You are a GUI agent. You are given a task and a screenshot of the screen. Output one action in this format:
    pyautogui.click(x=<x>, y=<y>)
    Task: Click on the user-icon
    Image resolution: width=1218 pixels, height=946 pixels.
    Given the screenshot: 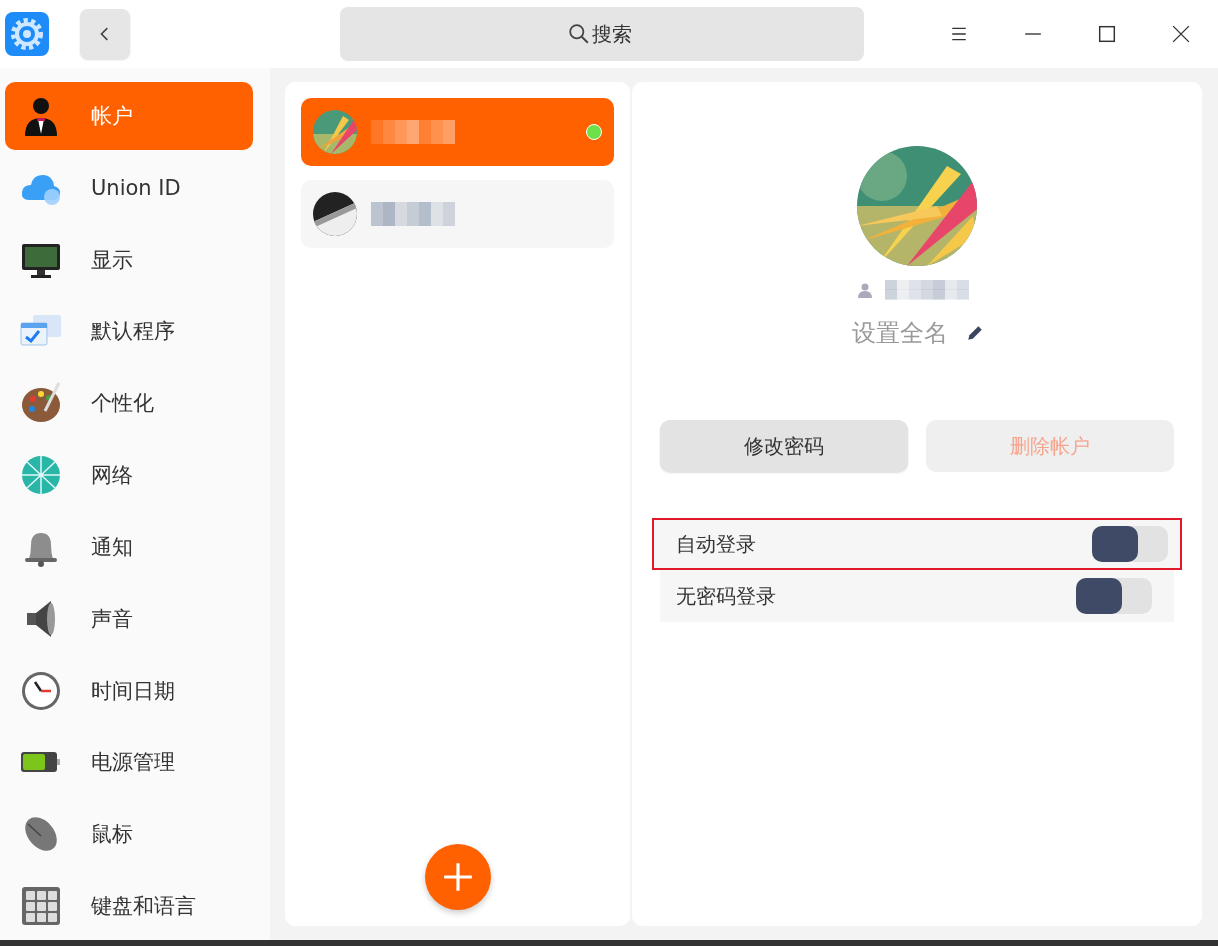 What is the action you would take?
    pyautogui.click(x=865, y=290)
    